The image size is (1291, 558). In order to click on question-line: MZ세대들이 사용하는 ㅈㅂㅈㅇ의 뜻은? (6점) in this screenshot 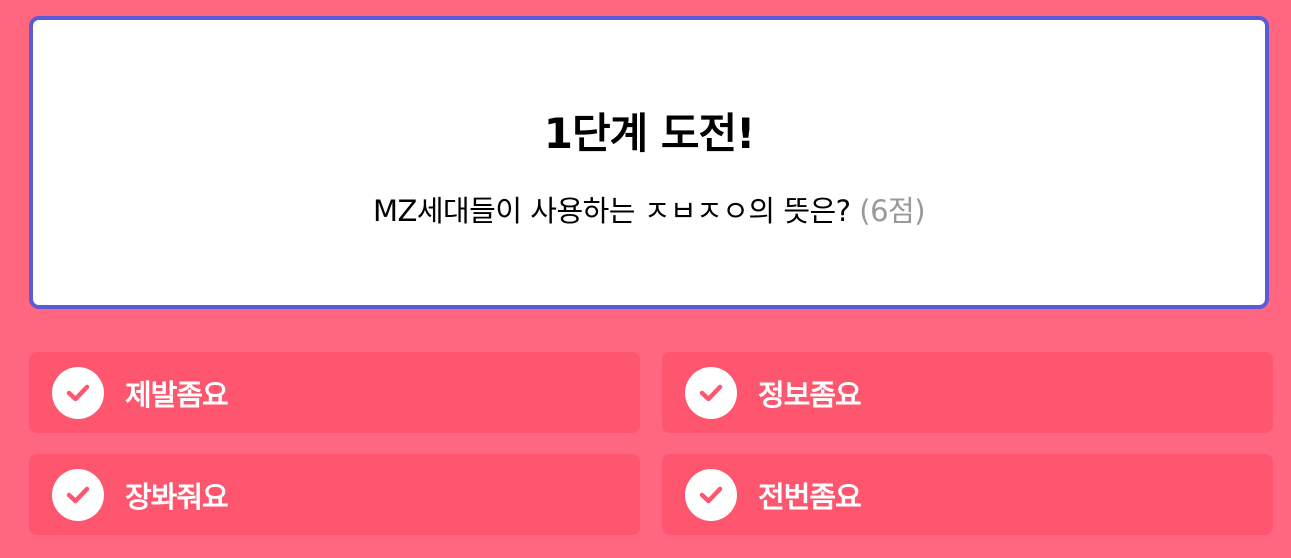, I will do `click(649, 209)`.